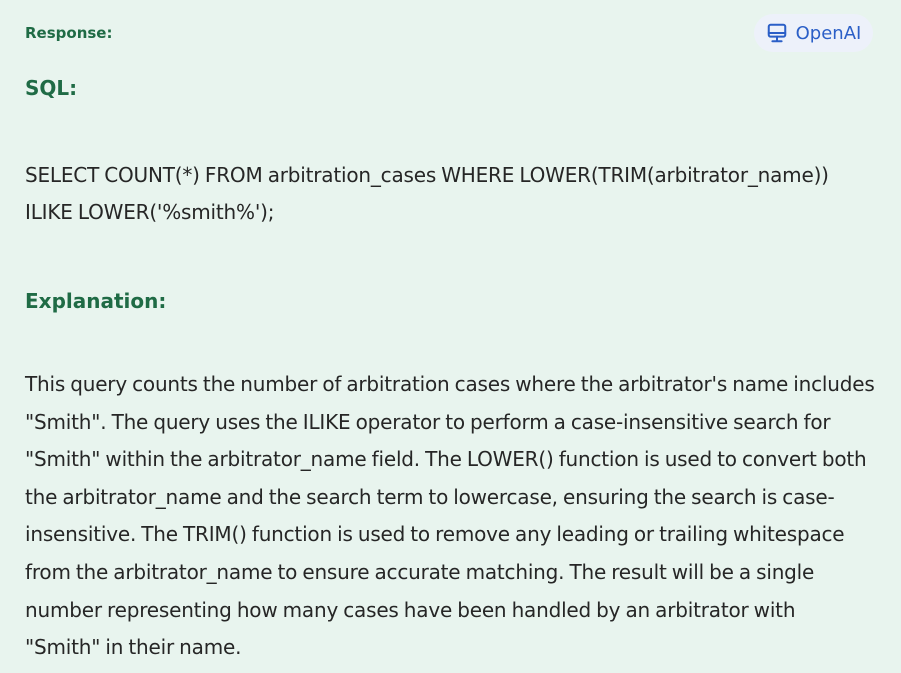 This screenshot has height=673, width=901. I want to click on provider-name: OpenAI, so click(828, 33).